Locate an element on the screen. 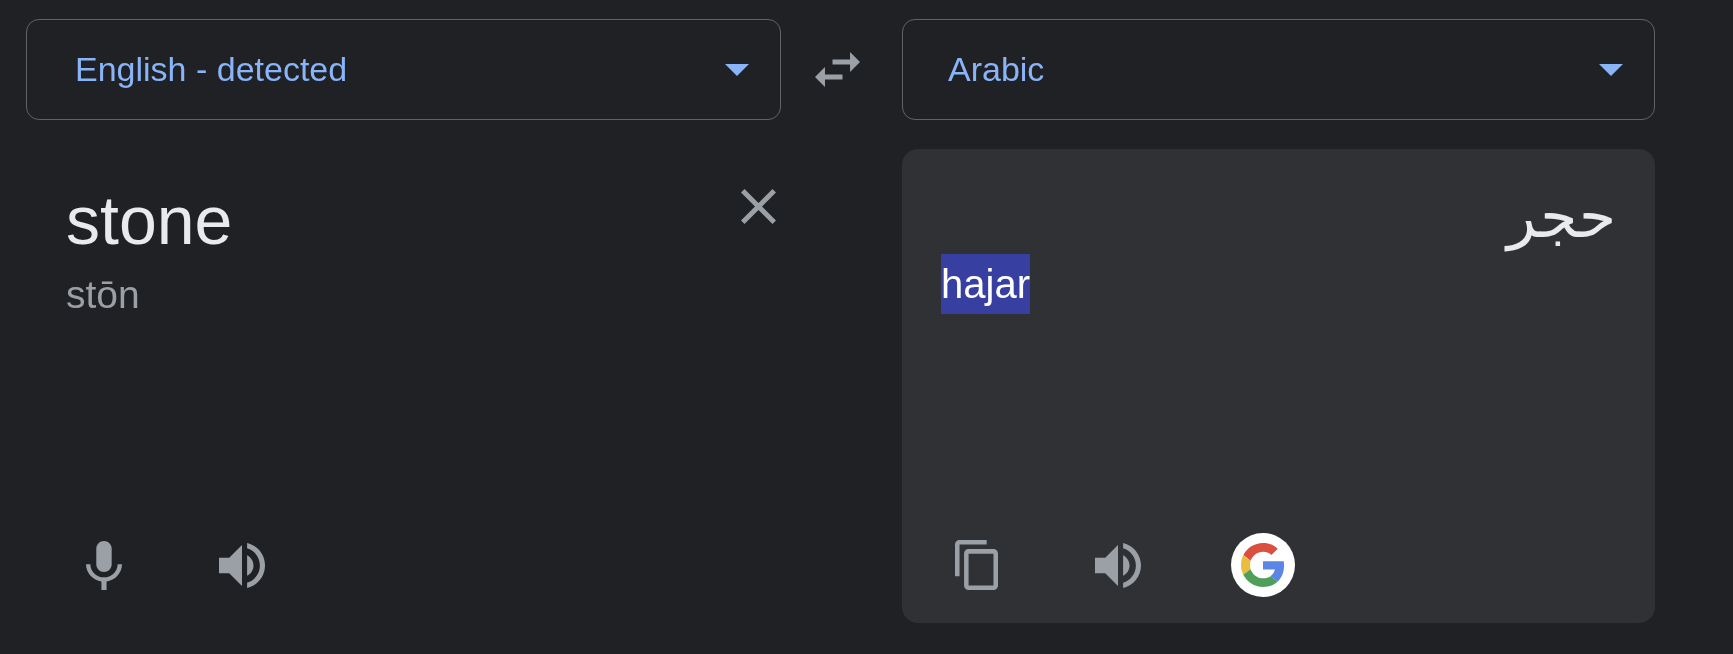  translation-transliteration: hajar is located at coordinates (985, 284).